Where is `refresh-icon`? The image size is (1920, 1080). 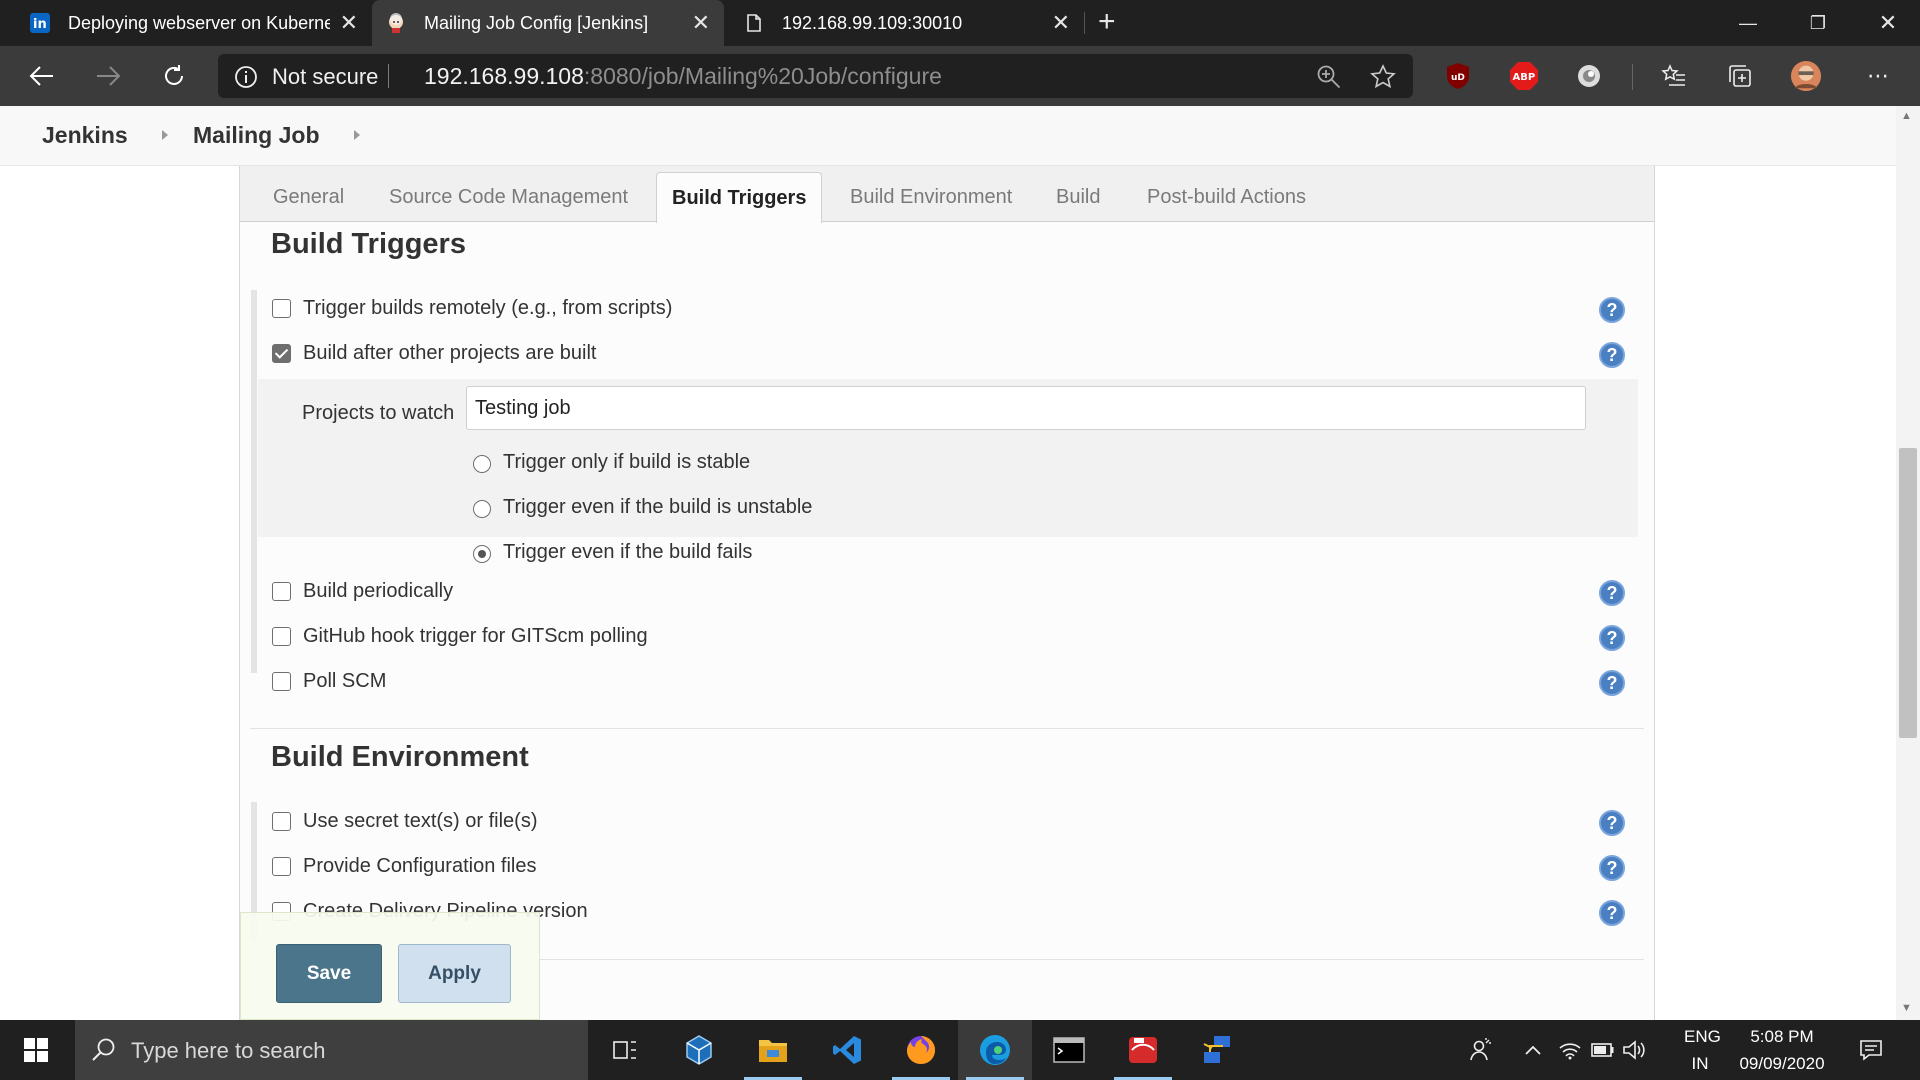
refresh-icon is located at coordinates (174, 76).